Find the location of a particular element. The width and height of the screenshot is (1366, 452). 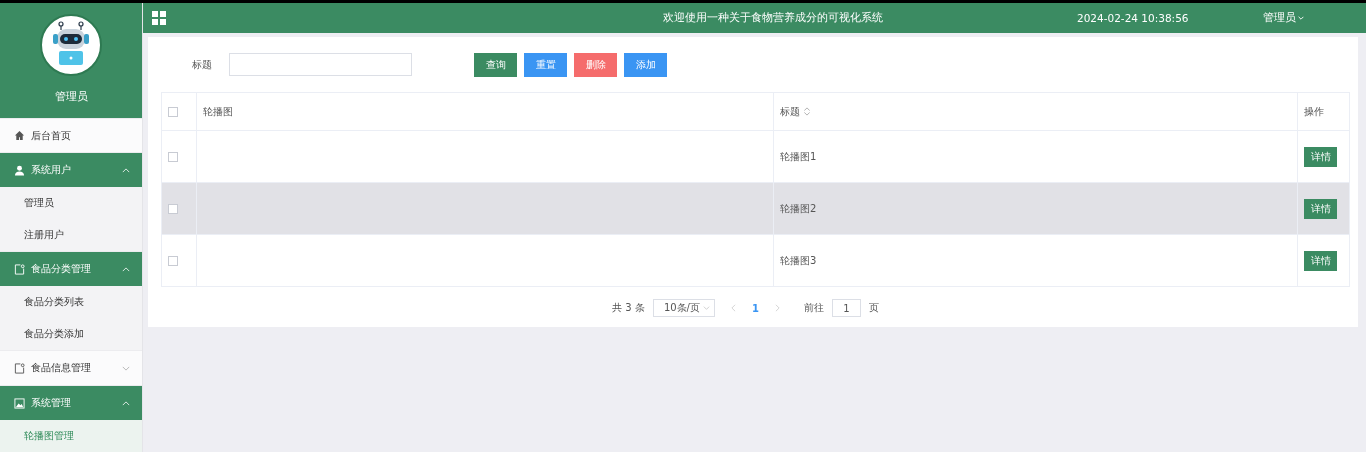

table-row: 轮播图3 详情 is located at coordinates (756, 261).